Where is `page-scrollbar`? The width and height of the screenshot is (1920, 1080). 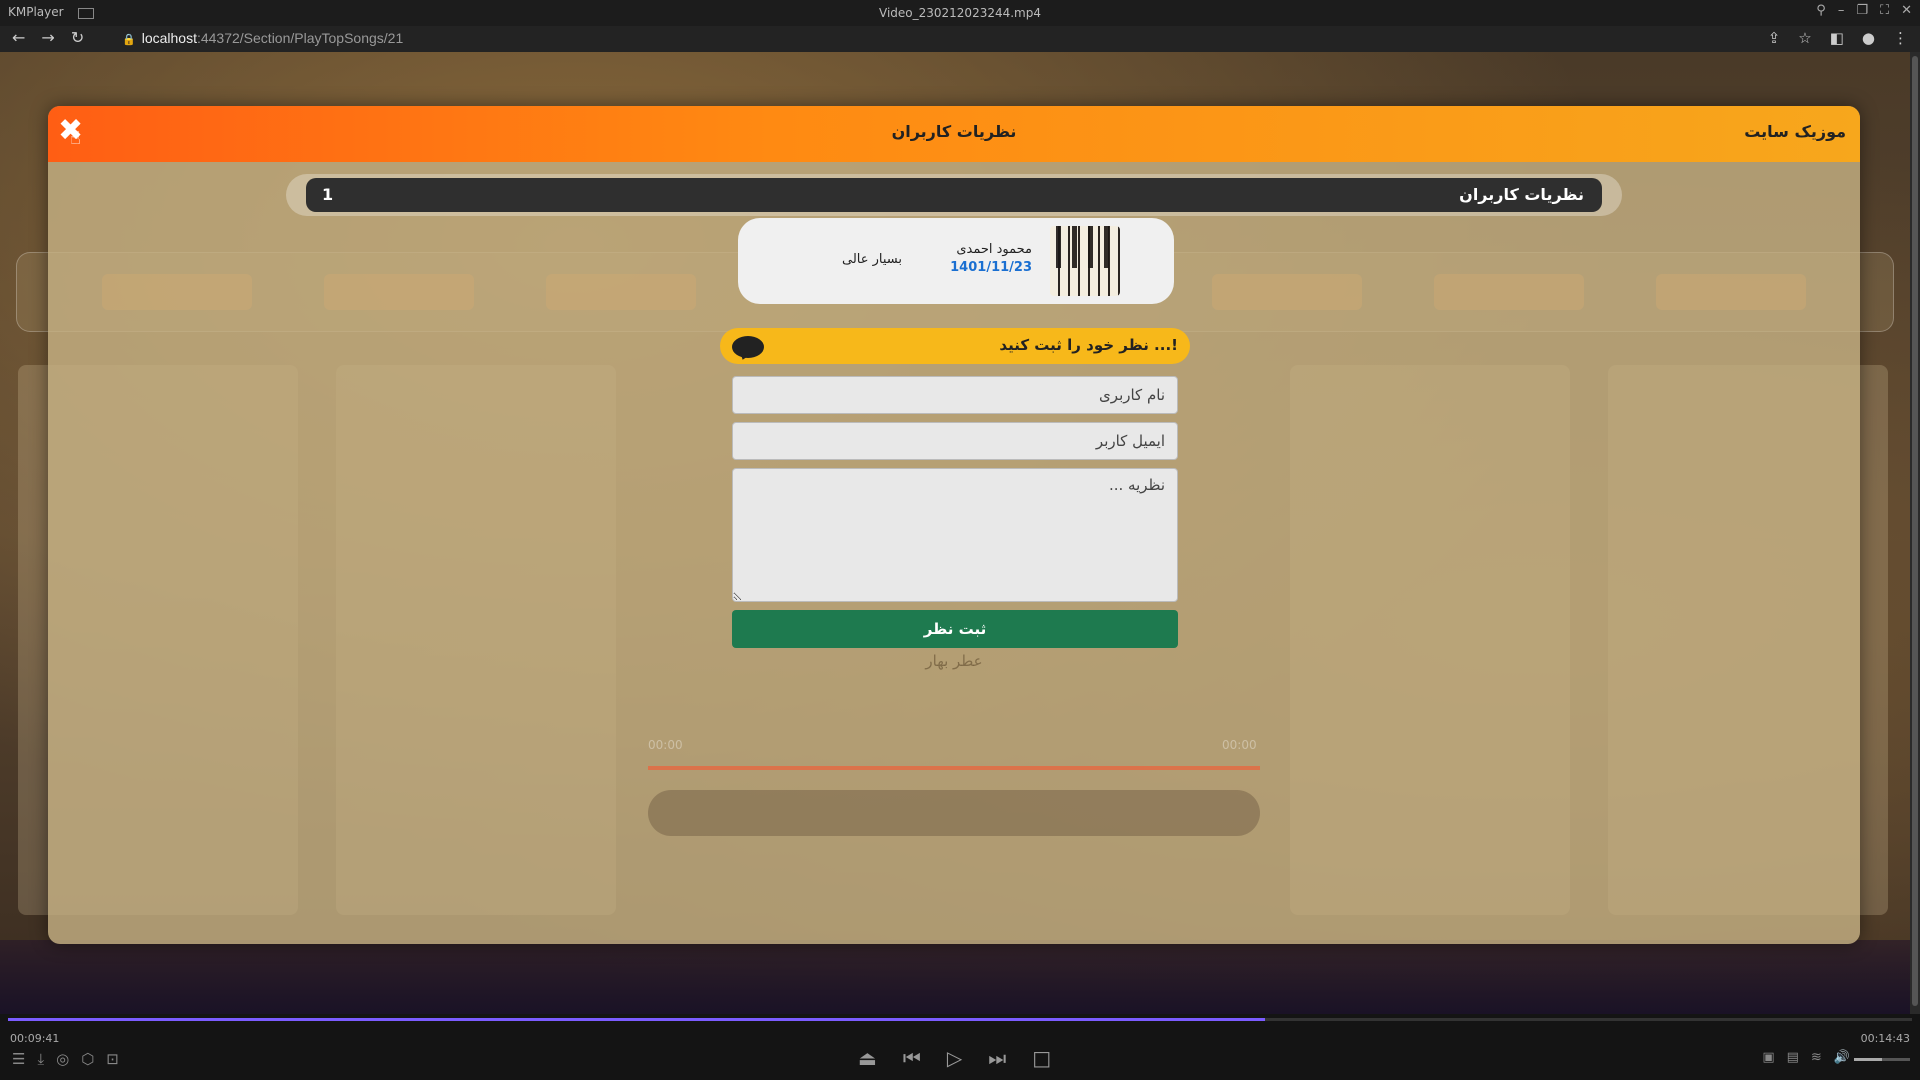 page-scrollbar is located at coordinates (1915, 533).